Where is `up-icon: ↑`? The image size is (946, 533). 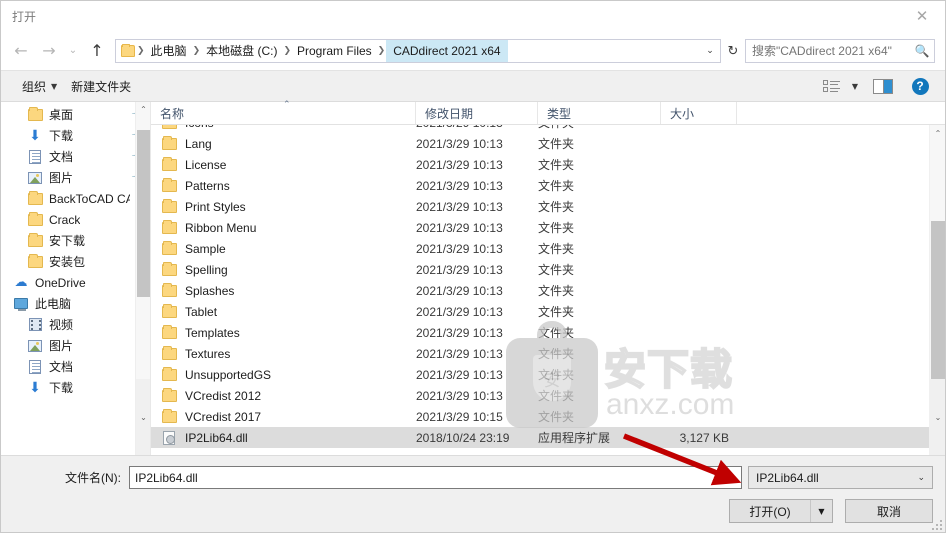
up-icon: ↑ is located at coordinates (97, 51).